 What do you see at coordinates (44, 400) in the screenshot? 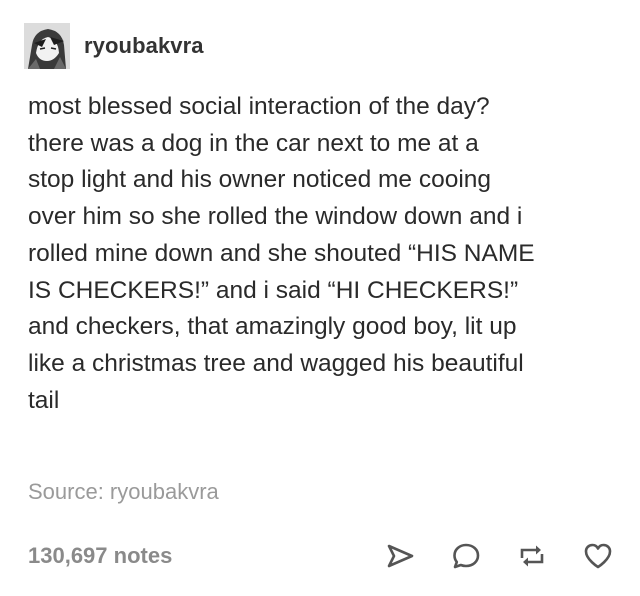
I see `post-body-line: tail` at bounding box center [44, 400].